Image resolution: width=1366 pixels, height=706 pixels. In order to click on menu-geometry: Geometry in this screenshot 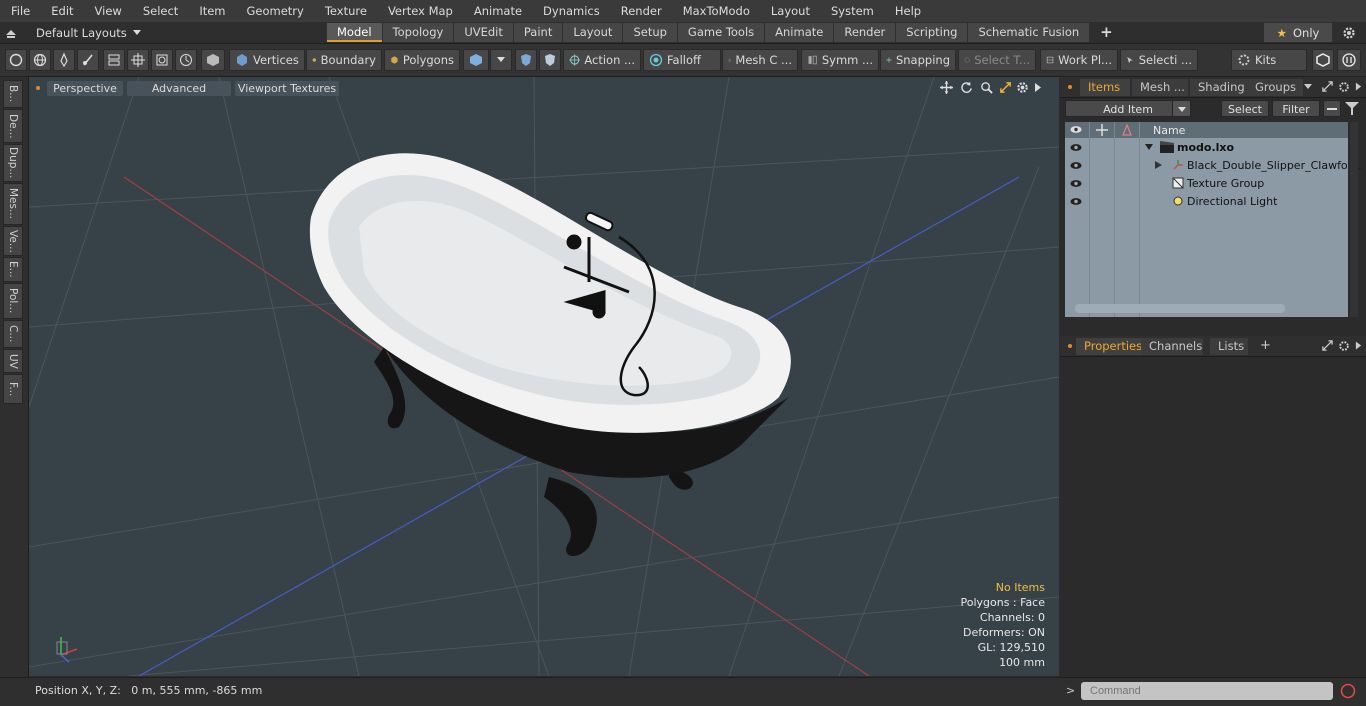, I will do `click(275, 11)`.